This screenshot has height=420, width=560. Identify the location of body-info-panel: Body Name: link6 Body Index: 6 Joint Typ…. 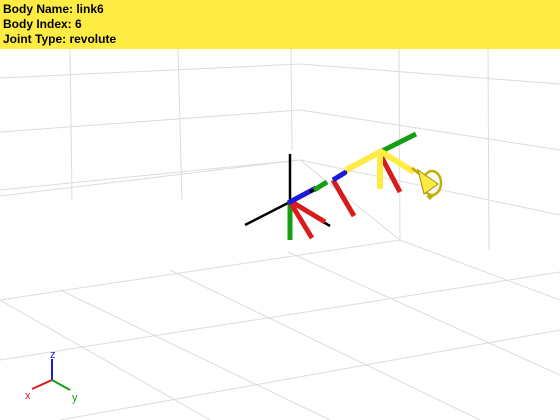
(280, 24).